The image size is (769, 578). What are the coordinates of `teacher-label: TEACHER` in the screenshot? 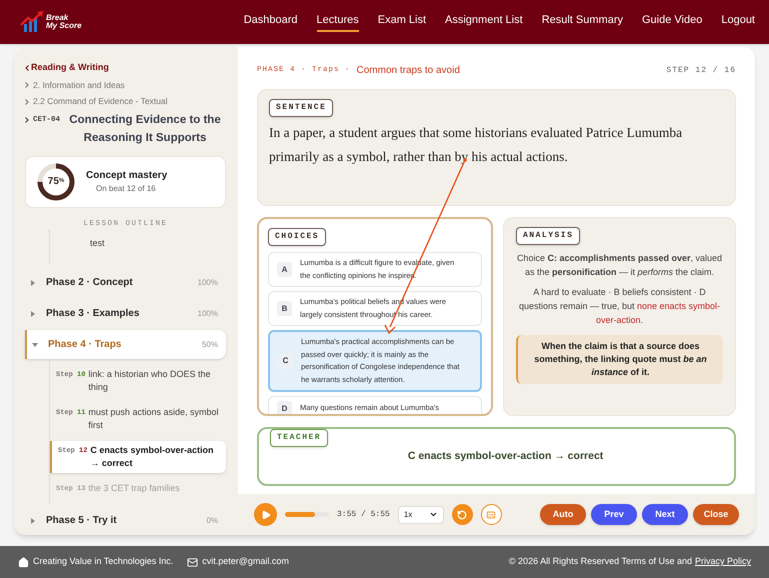 It's located at (299, 438).